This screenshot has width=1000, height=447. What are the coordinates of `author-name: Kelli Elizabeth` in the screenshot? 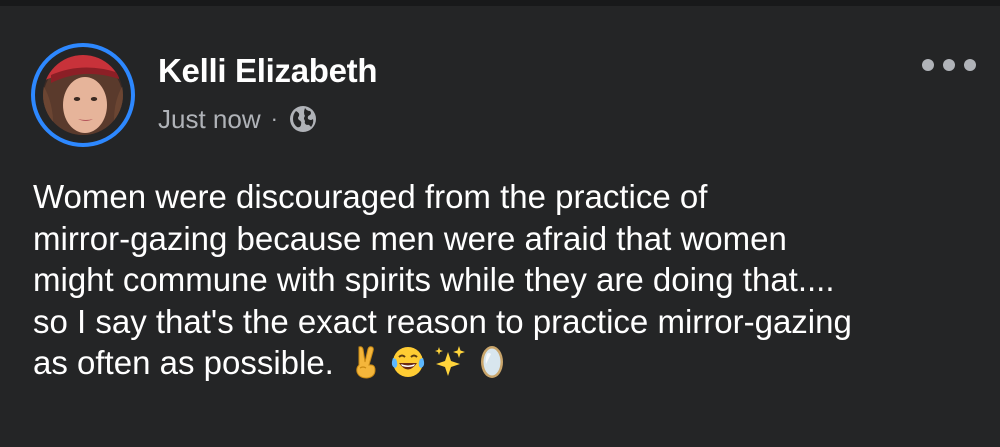 It's located at (268, 71).